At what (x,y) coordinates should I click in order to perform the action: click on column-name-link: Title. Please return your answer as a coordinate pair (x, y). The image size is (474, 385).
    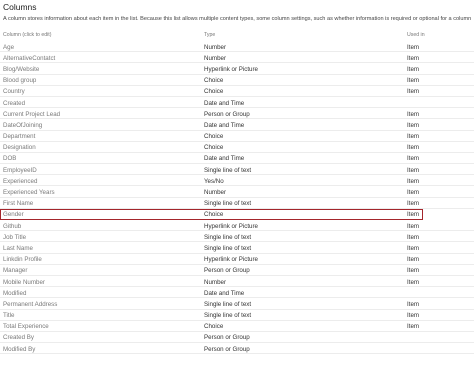
    Looking at the image, I should click on (8, 315).